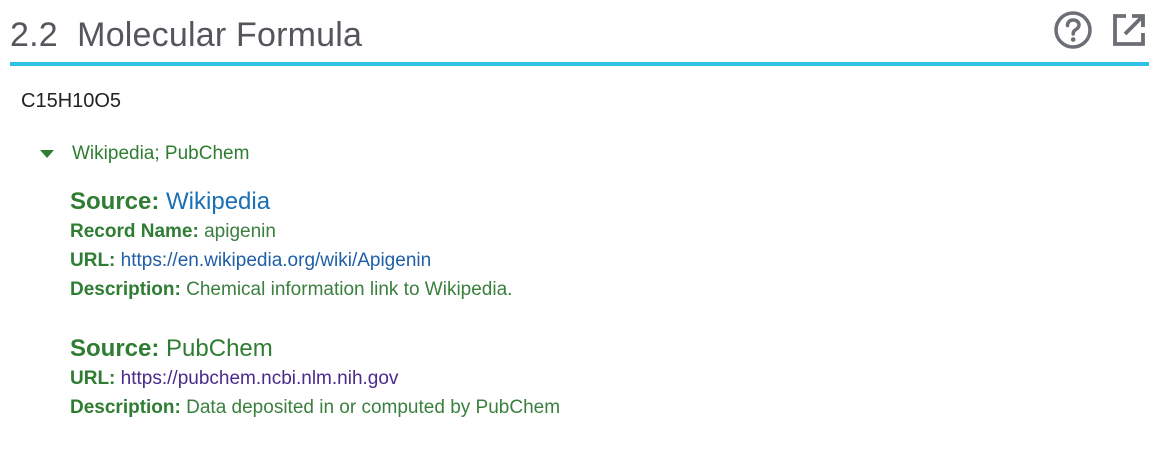 The image size is (1176, 449). I want to click on record-name-value: apigenin, so click(240, 231).